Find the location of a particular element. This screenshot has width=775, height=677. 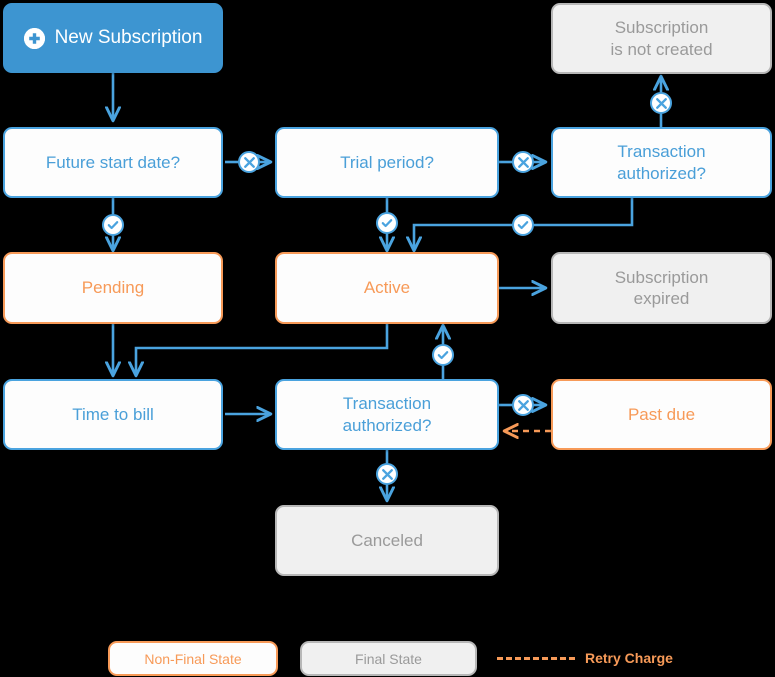

legend-item-final-state: Final State is located at coordinates (388, 658).